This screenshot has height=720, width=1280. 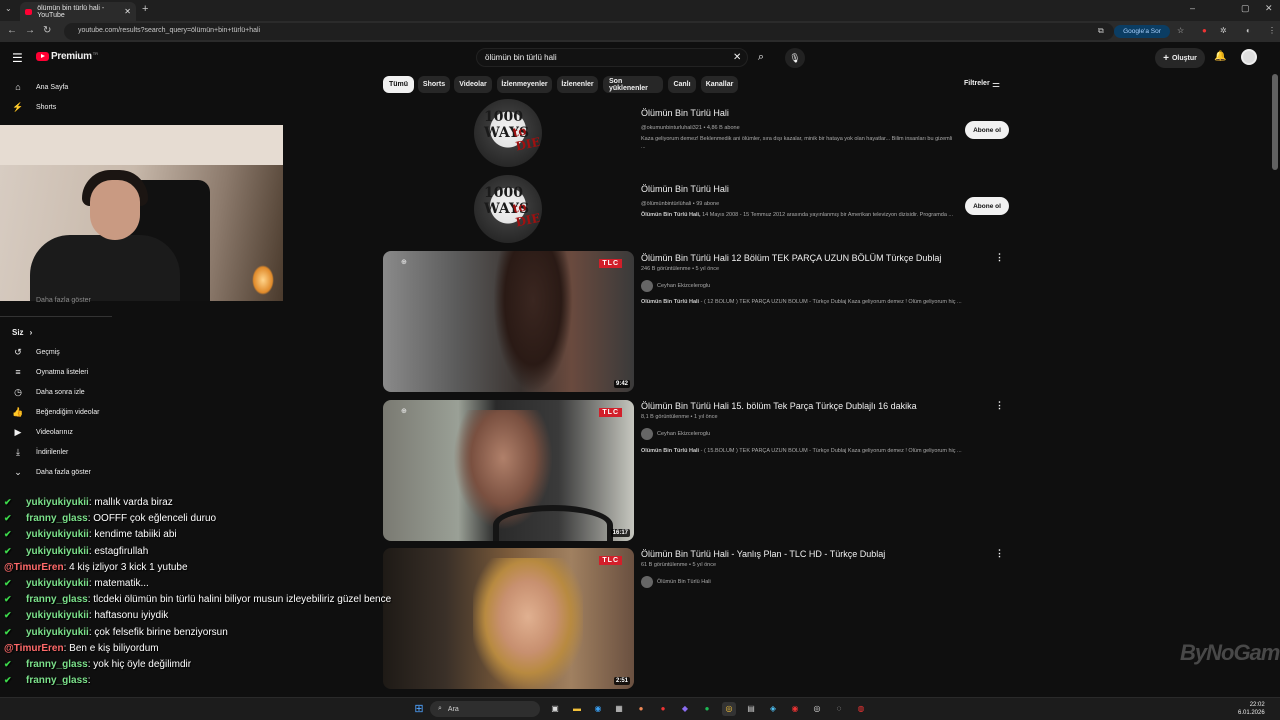 What do you see at coordinates (795, 709) in the screenshot?
I see `app-icon: ◉` at bounding box center [795, 709].